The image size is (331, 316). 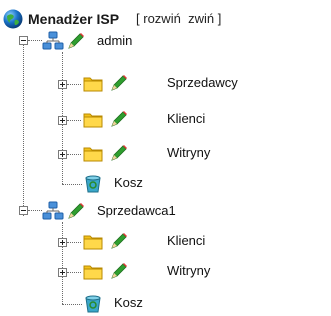 What do you see at coordinates (13, 19) in the screenshot?
I see `globe-icon` at bounding box center [13, 19].